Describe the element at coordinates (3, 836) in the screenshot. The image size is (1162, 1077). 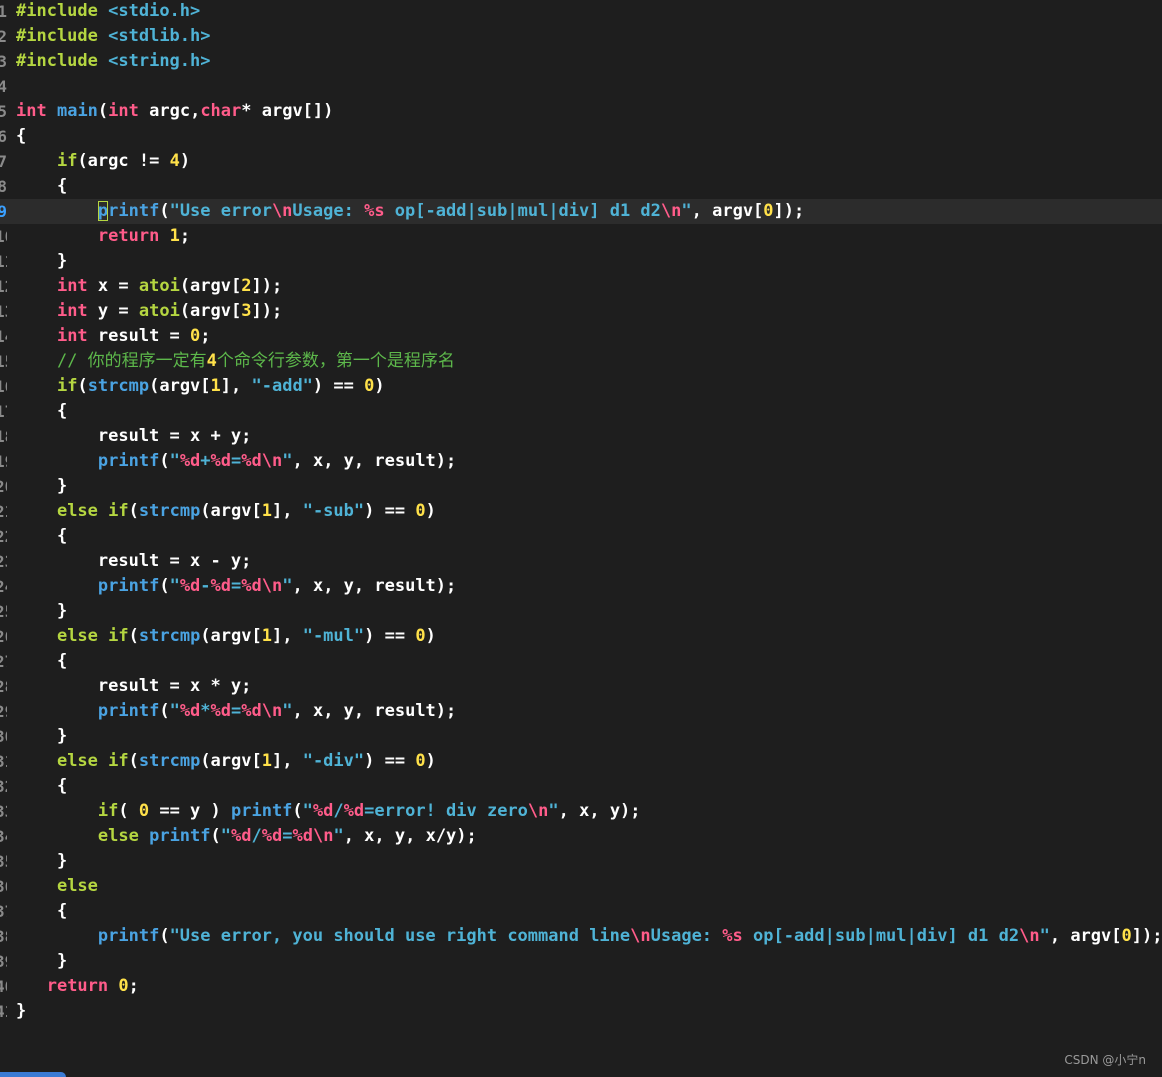
I see `line-number: 34` at that location.